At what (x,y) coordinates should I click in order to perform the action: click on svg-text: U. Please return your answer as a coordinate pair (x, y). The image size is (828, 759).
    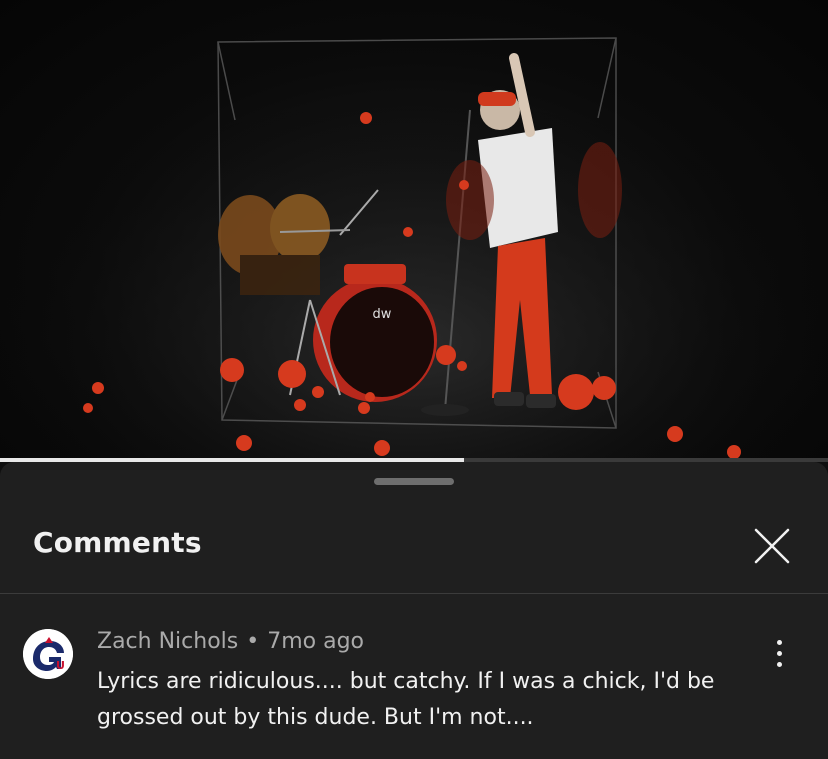
    Looking at the image, I should click on (60, 665).